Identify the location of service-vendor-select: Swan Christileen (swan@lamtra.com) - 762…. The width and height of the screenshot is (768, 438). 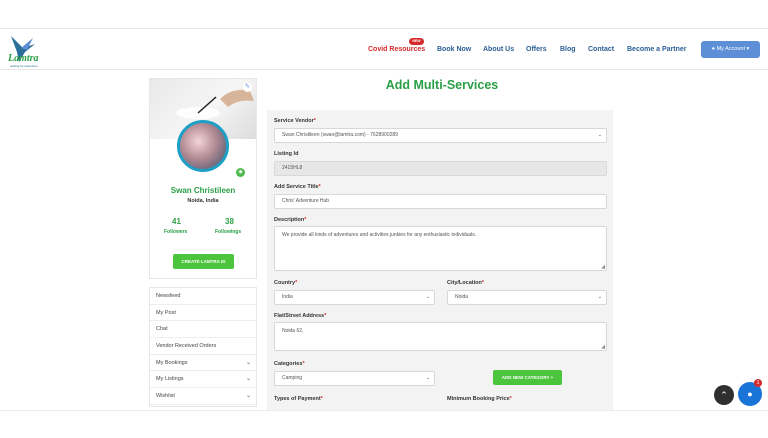
(440, 135).